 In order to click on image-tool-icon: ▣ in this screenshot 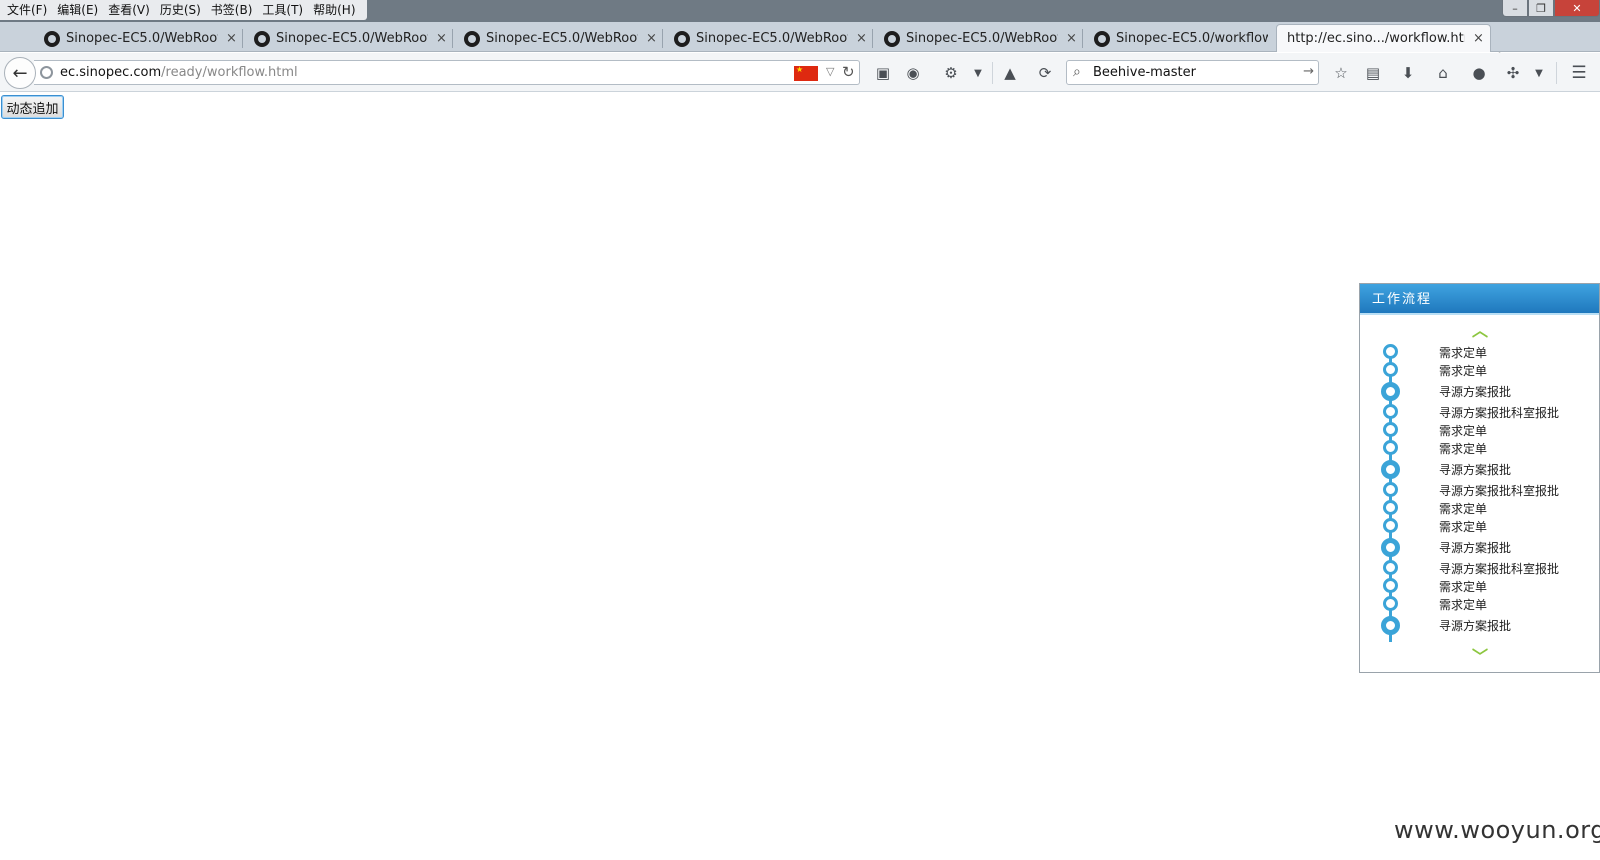, I will do `click(883, 73)`.